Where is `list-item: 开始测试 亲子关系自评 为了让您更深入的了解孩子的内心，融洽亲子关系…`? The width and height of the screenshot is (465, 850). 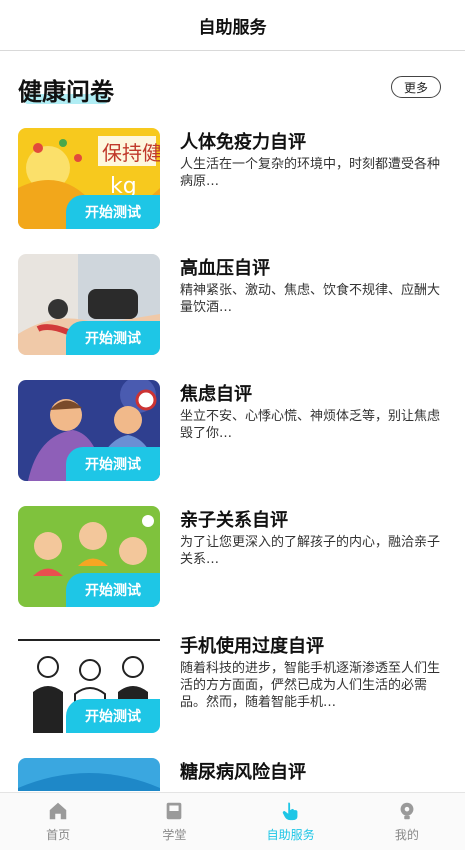
list-item: 开始测试 亲子关系自评 为了让您更深入的了解孩子的内心，融洽亲子关系… is located at coordinates (232, 557).